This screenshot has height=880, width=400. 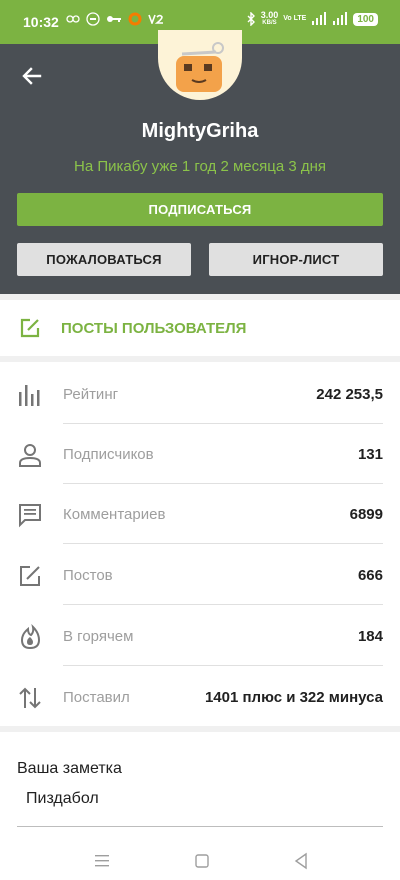 I want to click on status-system-icons: 3.00 KB/S Vo LTE 100, so click(x=312, y=19).